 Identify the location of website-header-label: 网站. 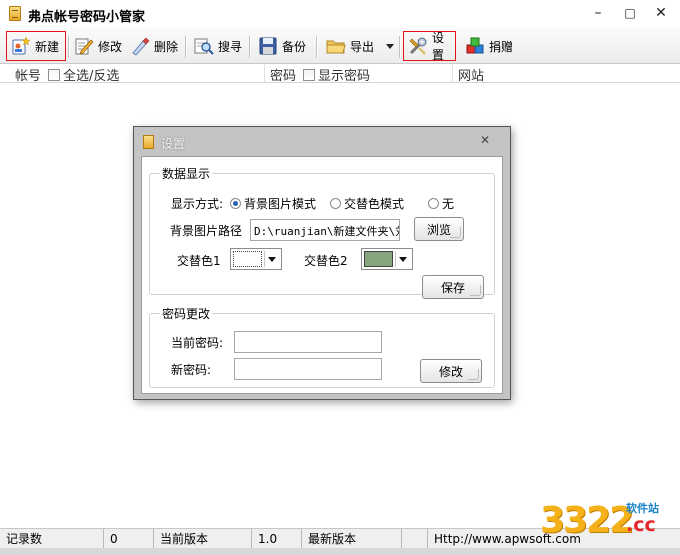
(471, 76).